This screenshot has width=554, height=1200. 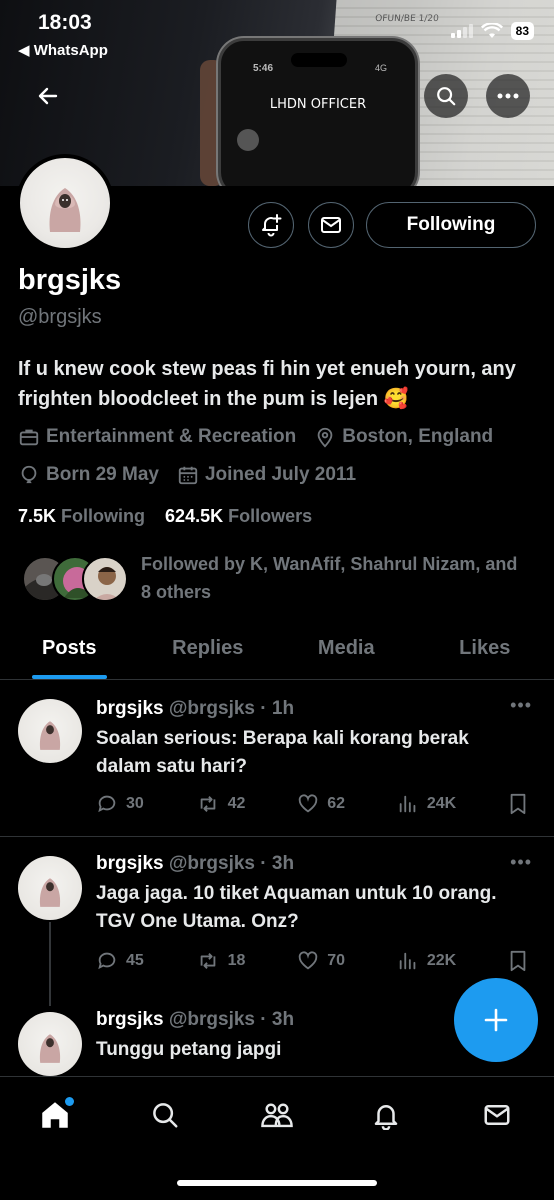 I want to click on profile-location: Boston, England, so click(x=403, y=437).